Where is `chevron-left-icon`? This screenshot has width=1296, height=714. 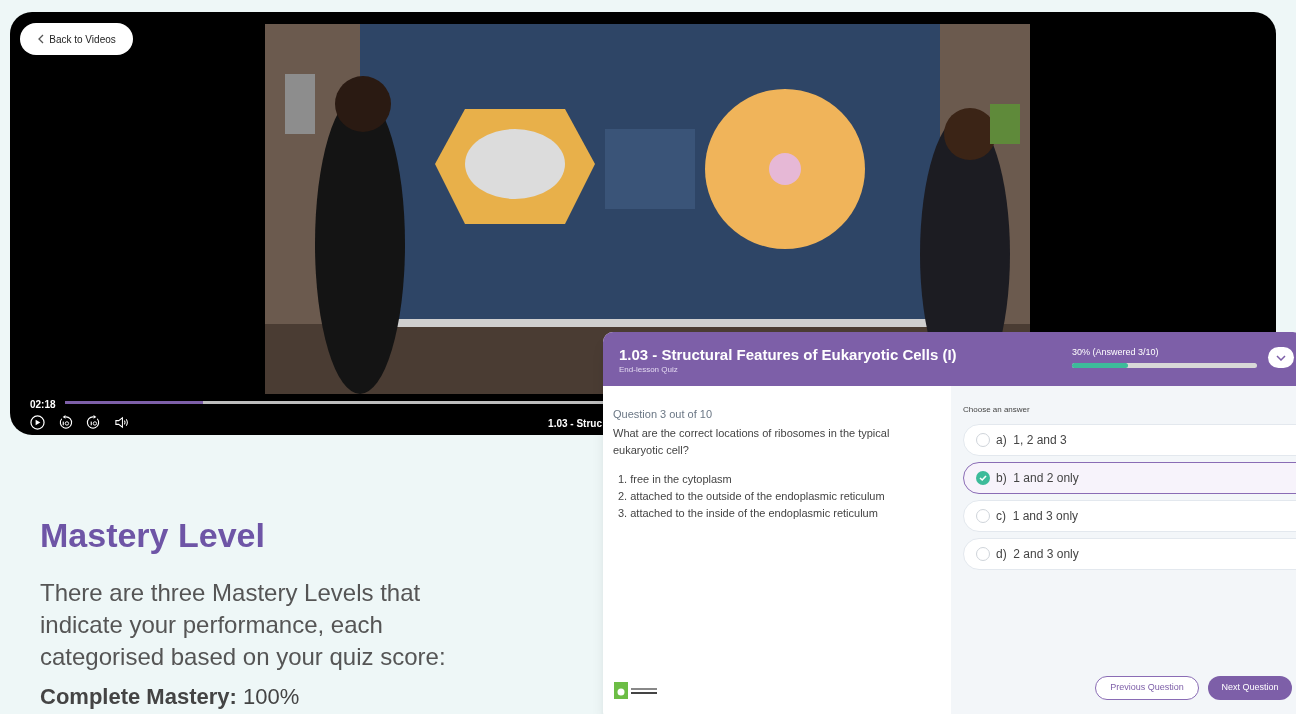 chevron-left-icon is located at coordinates (41, 39).